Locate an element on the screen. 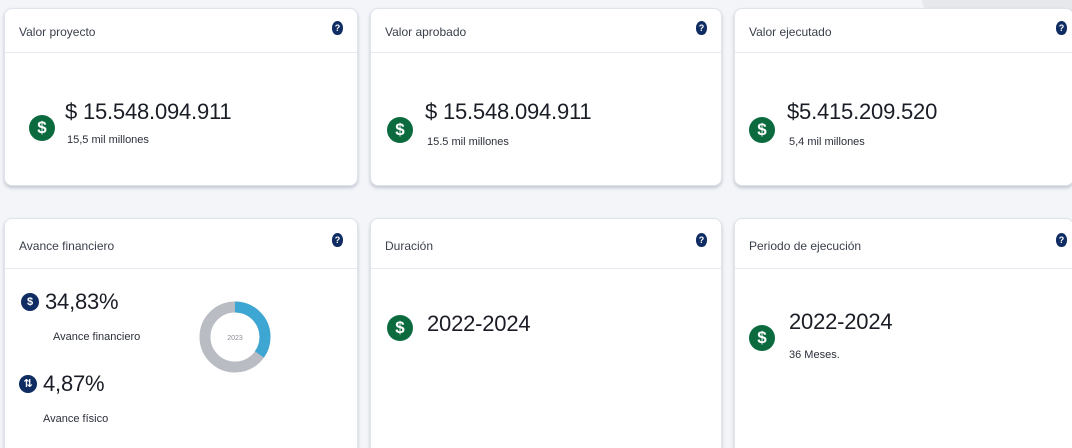  project-value-short: 15,5 mil millones is located at coordinates (108, 140).